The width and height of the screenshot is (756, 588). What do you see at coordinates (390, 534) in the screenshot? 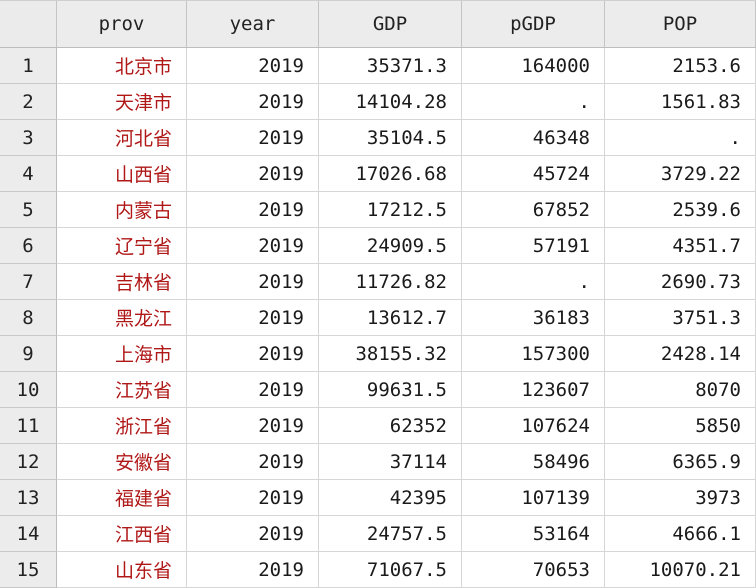
I see `cell-gdp: 24757.5` at bounding box center [390, 534].